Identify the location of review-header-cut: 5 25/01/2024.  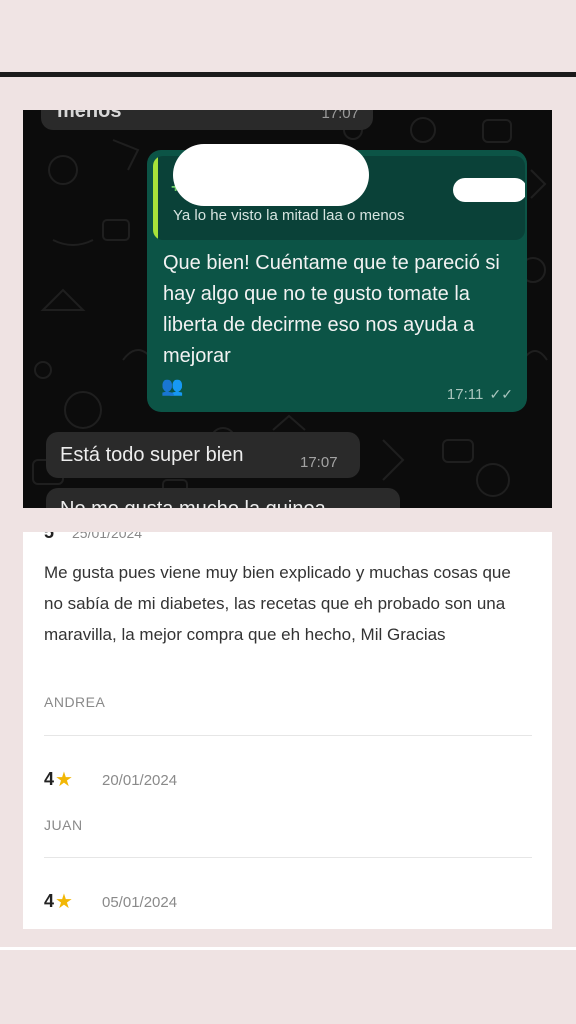
(93, 537).